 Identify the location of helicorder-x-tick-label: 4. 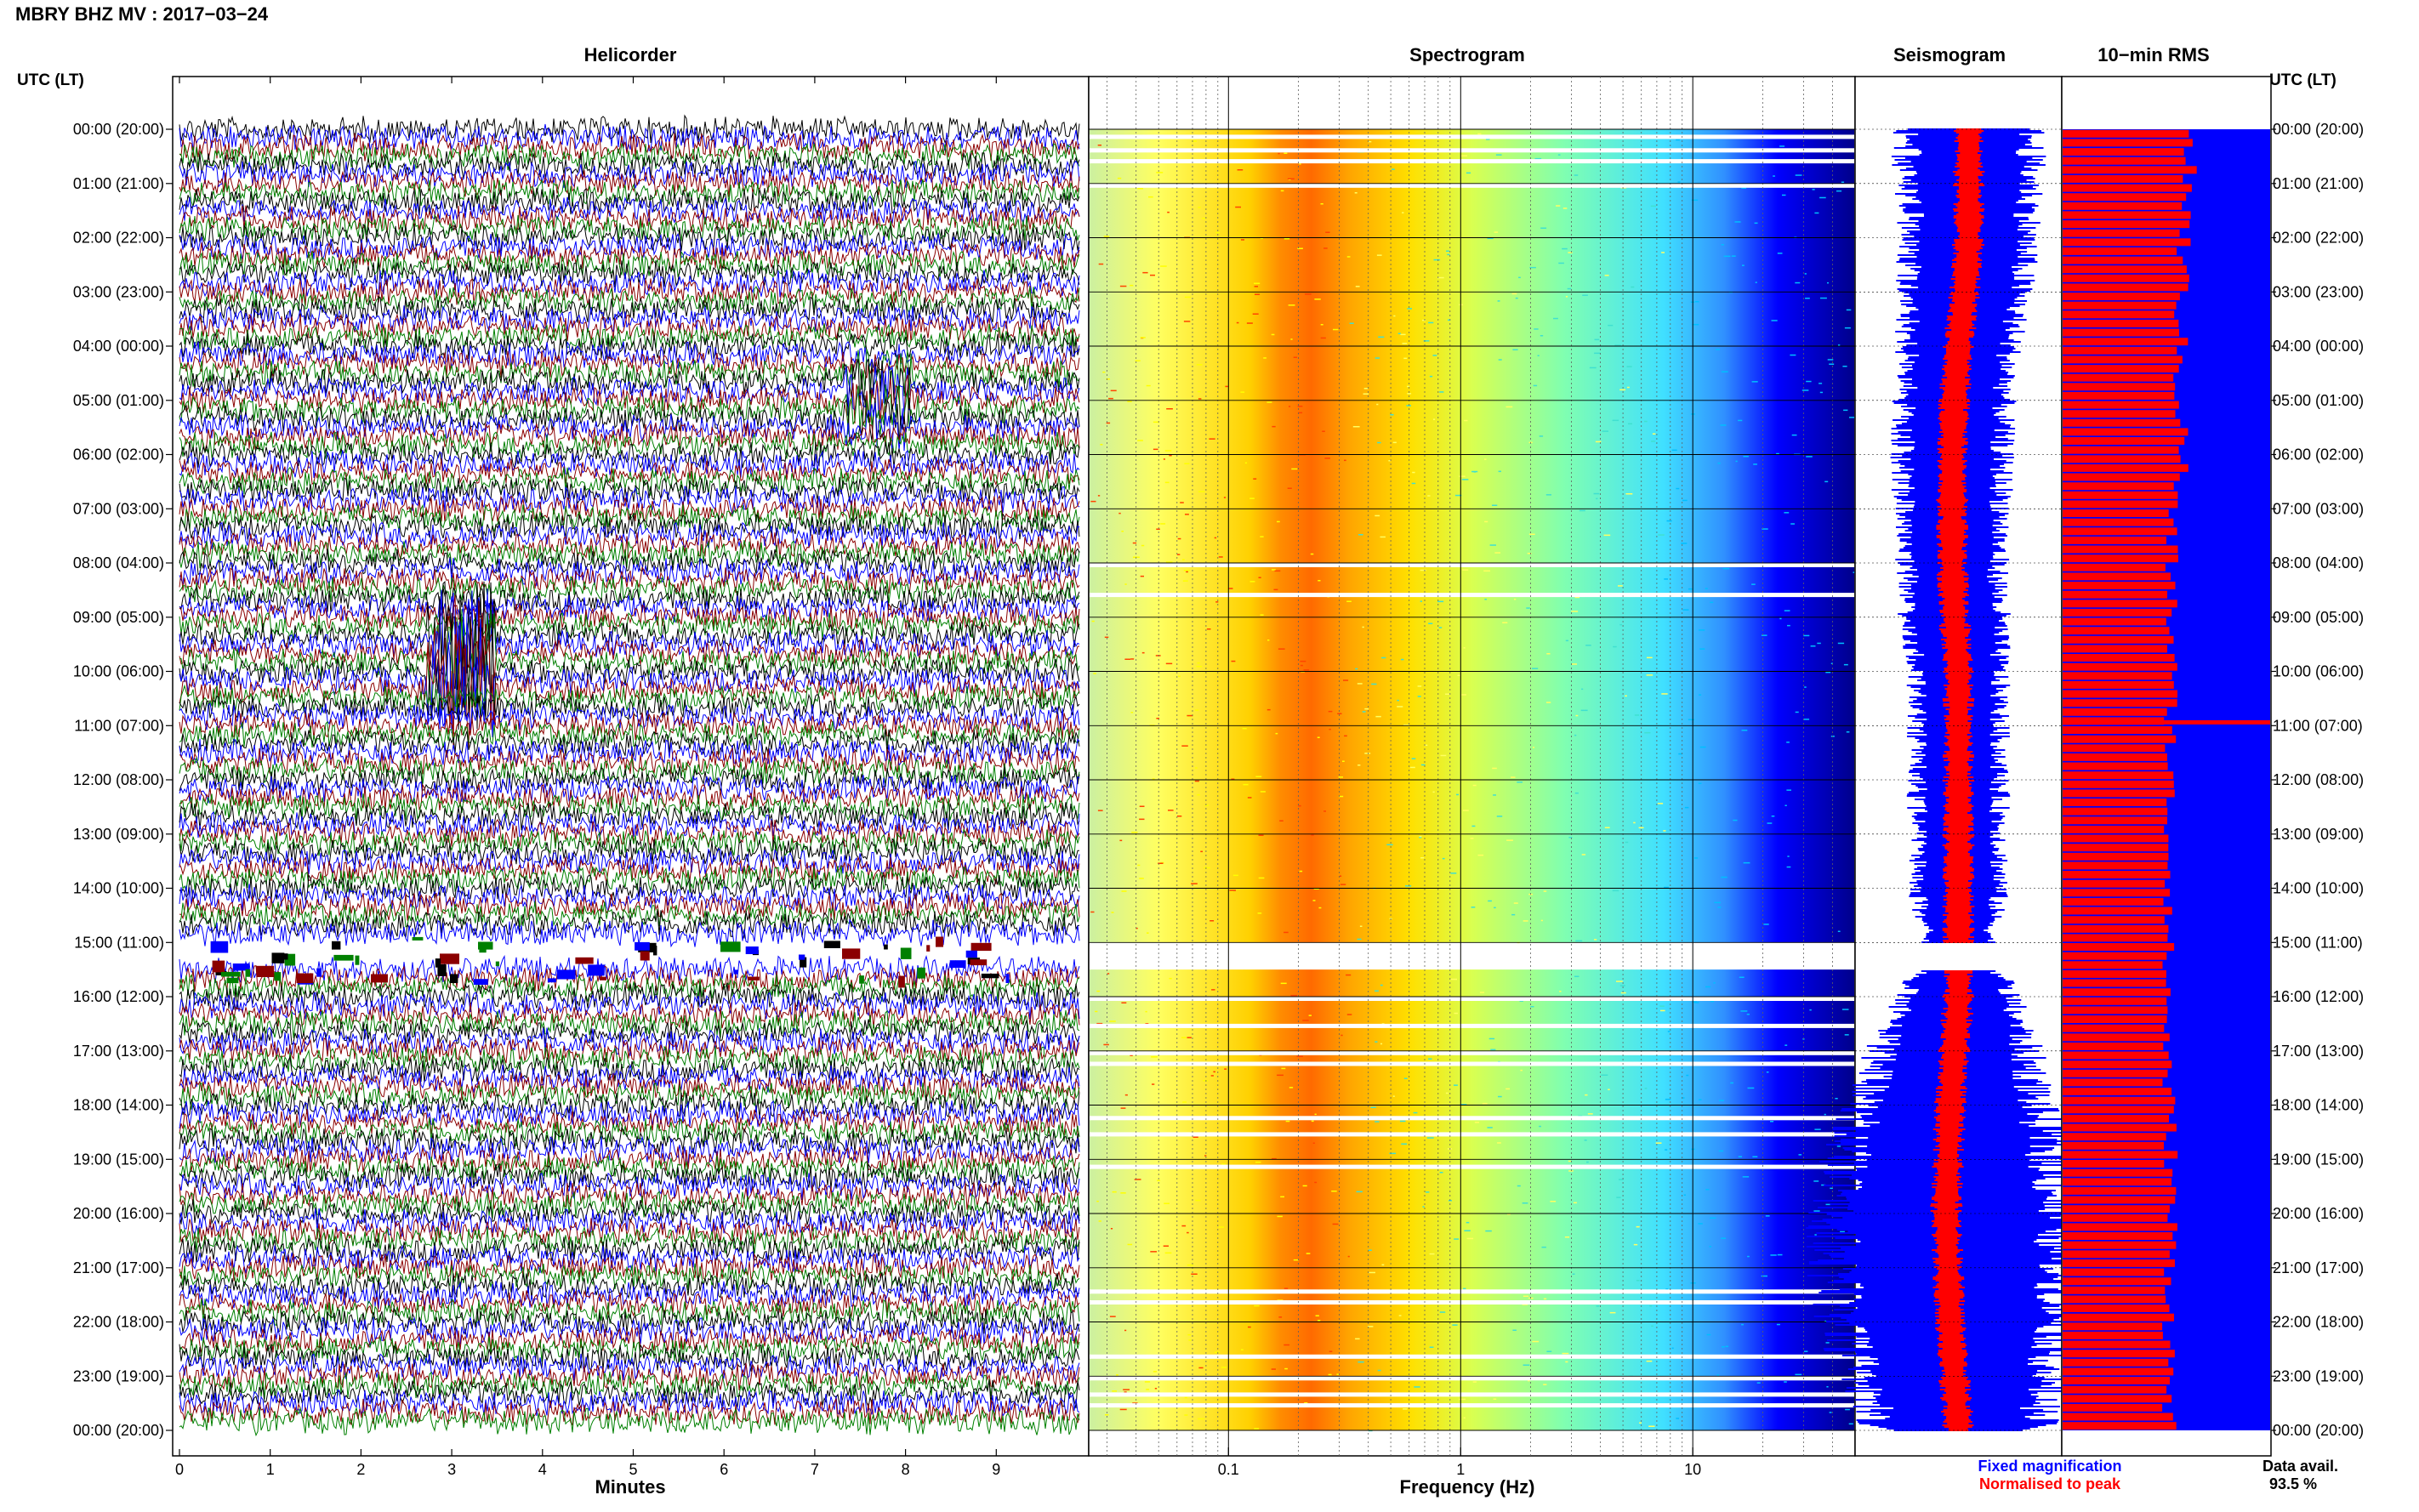
(542, 1469).